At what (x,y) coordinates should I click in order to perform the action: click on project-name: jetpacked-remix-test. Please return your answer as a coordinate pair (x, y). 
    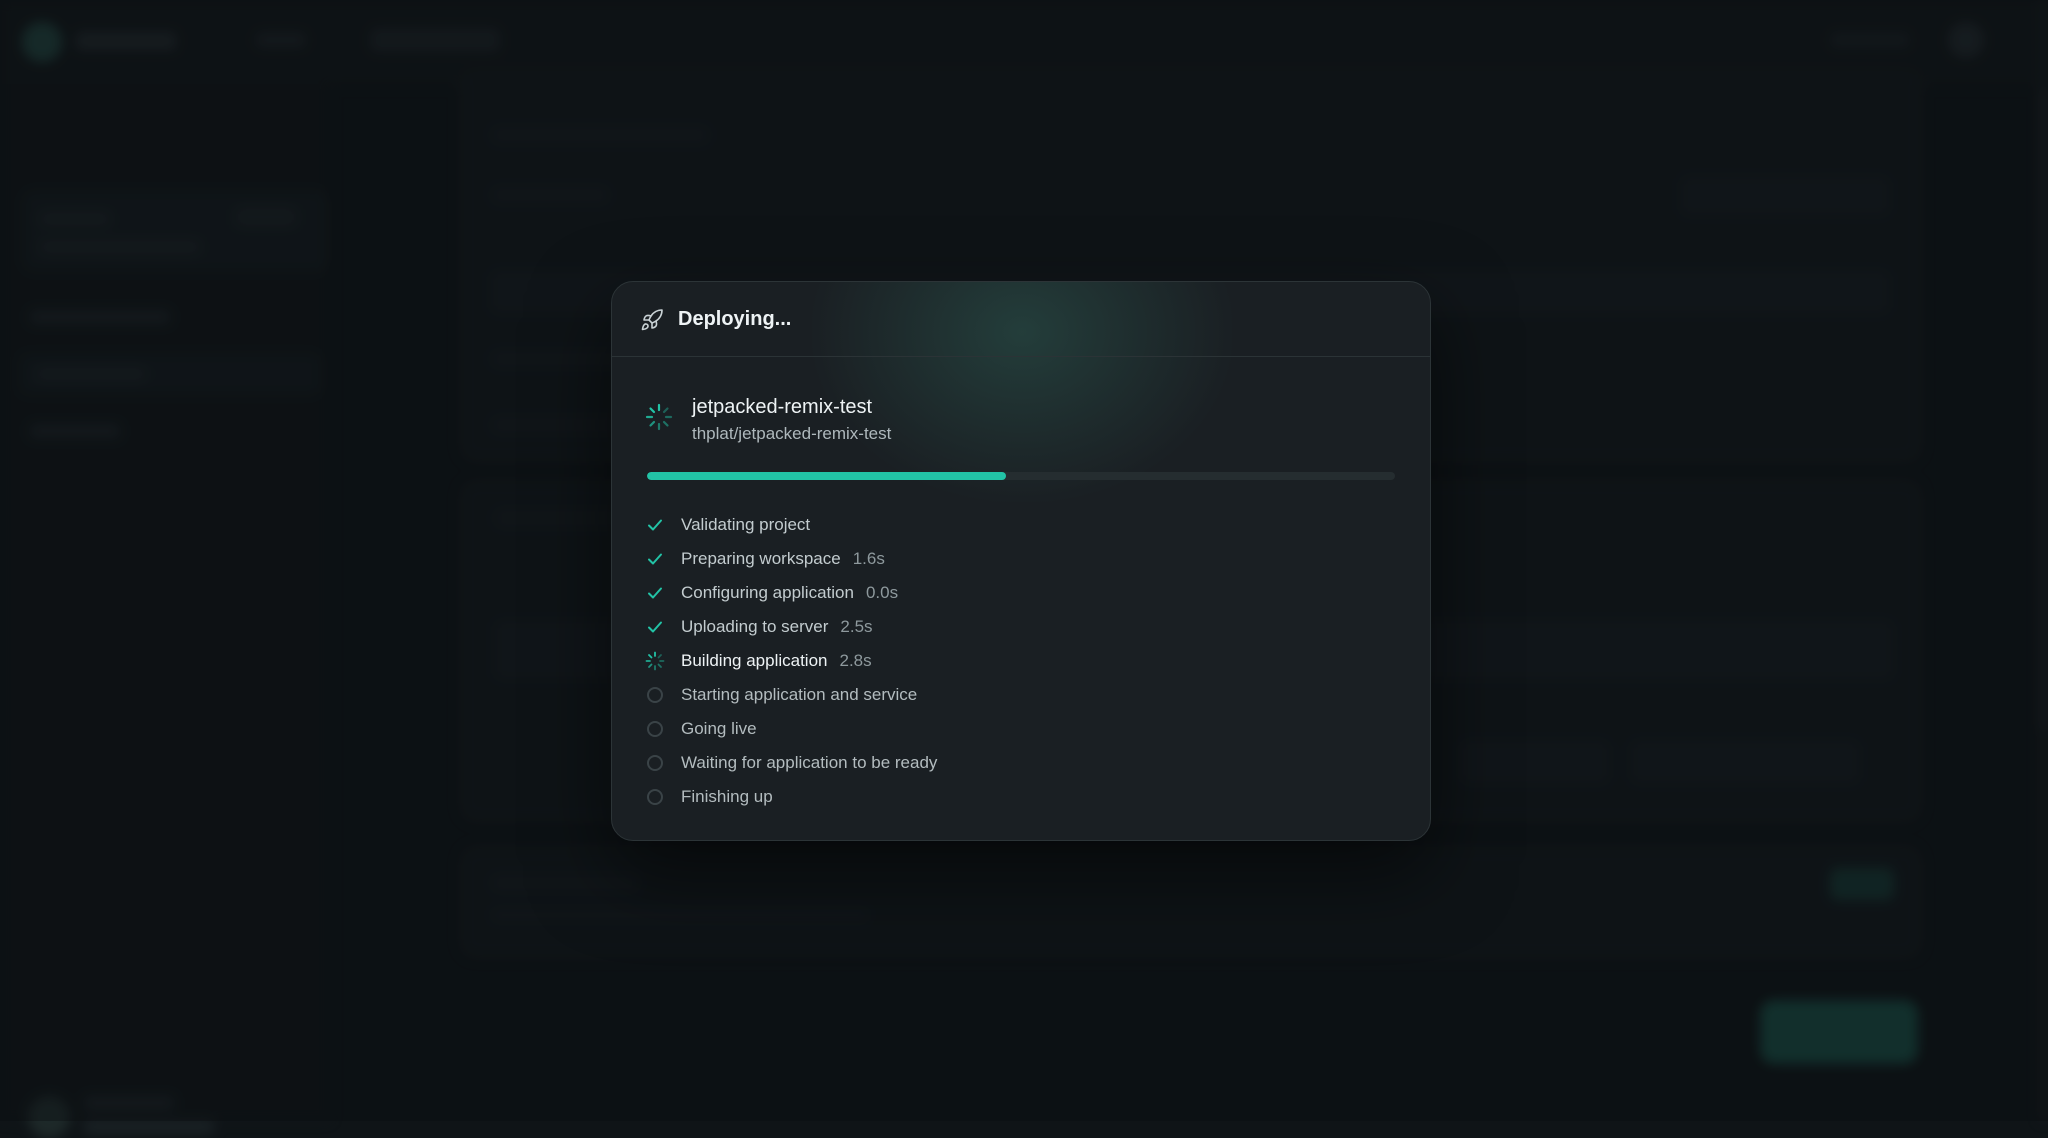
    Looking at the image, I should click on (782, 407).